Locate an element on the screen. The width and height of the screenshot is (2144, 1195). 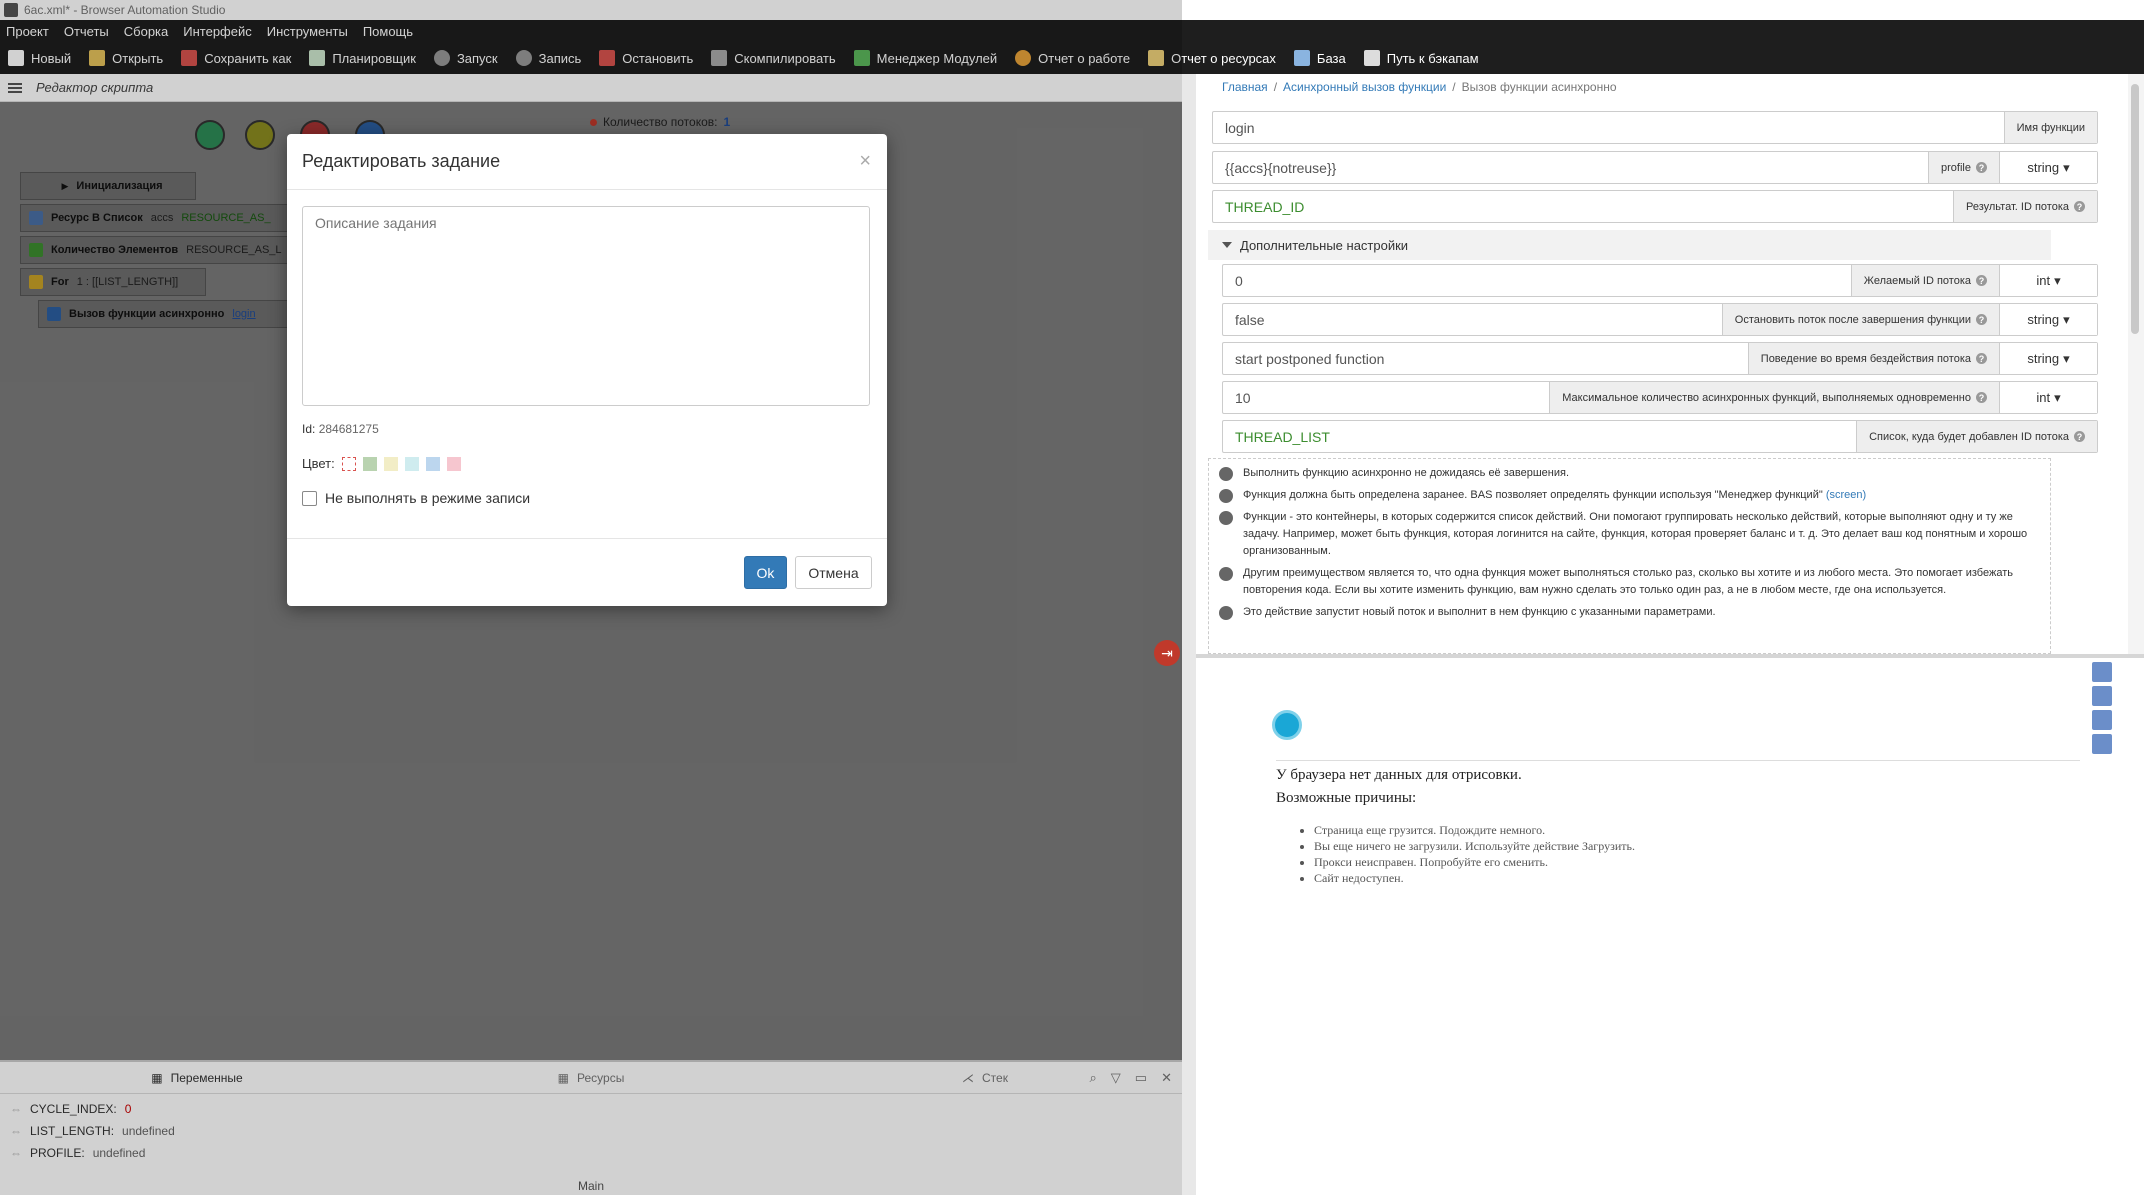
skip-in-record-label: Не выполнять в режиме записи is located at coordinates (428, 498).